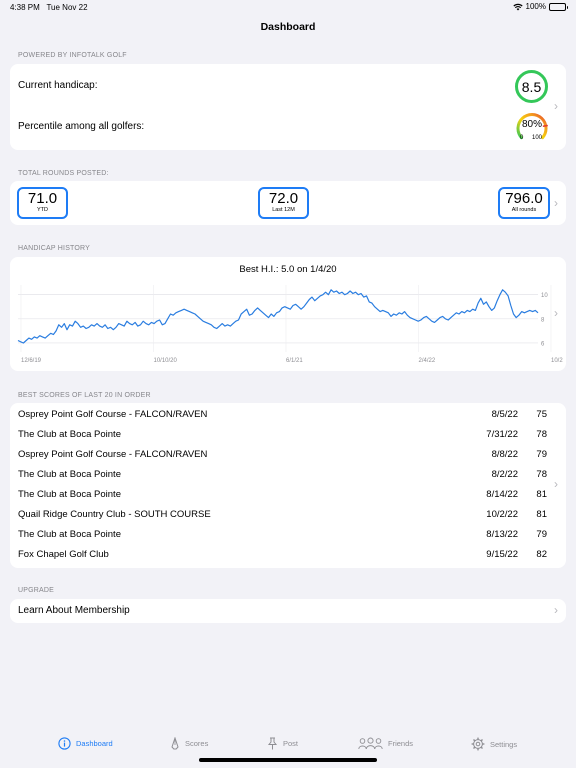  What do you see at coordinates (288, 535) in the screenshot?
I see `score-row: The Club at Boca Pointe 8/13/22 79` at bounding box center [288, 535].